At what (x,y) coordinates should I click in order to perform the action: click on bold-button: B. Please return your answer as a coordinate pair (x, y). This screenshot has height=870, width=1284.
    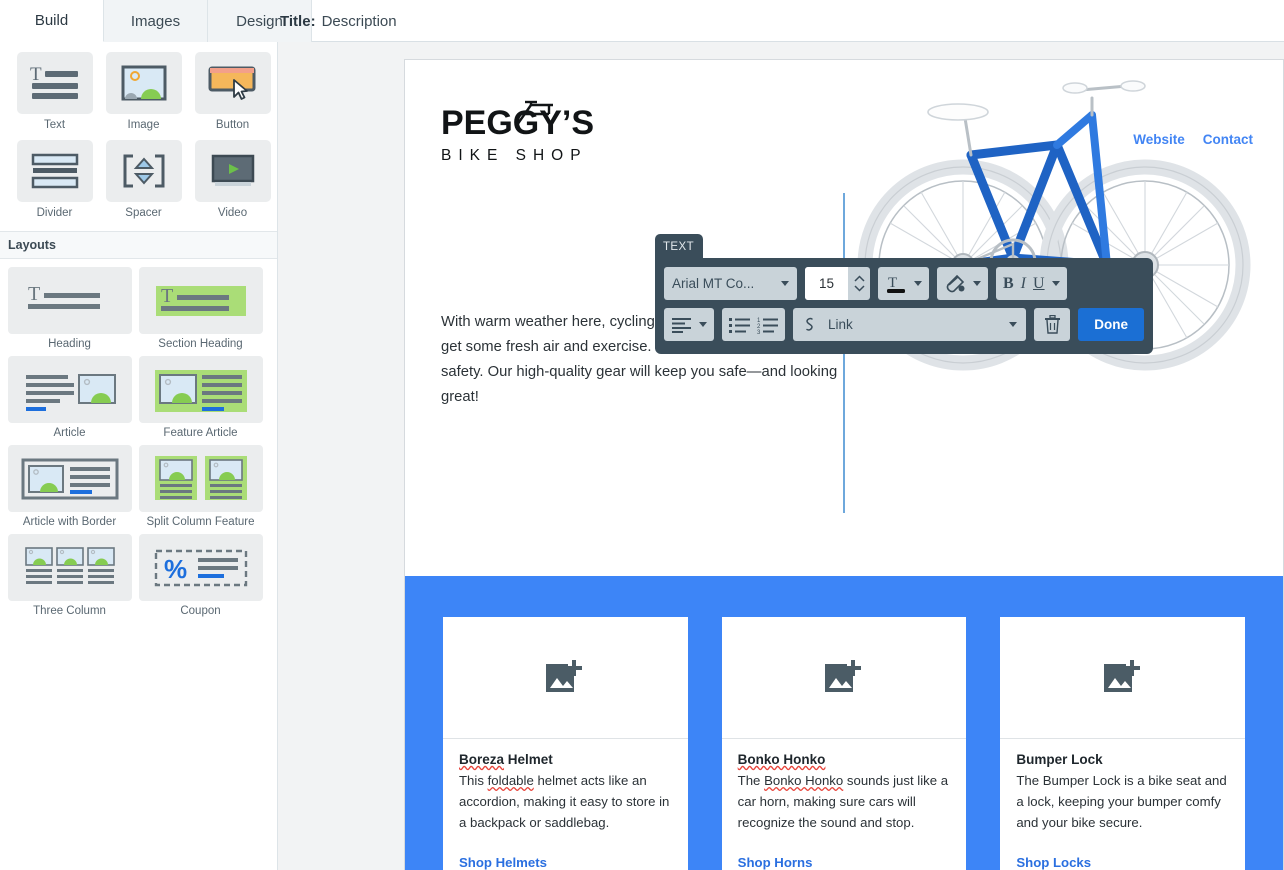
    Looking at the image, I should click on (1008, 284).